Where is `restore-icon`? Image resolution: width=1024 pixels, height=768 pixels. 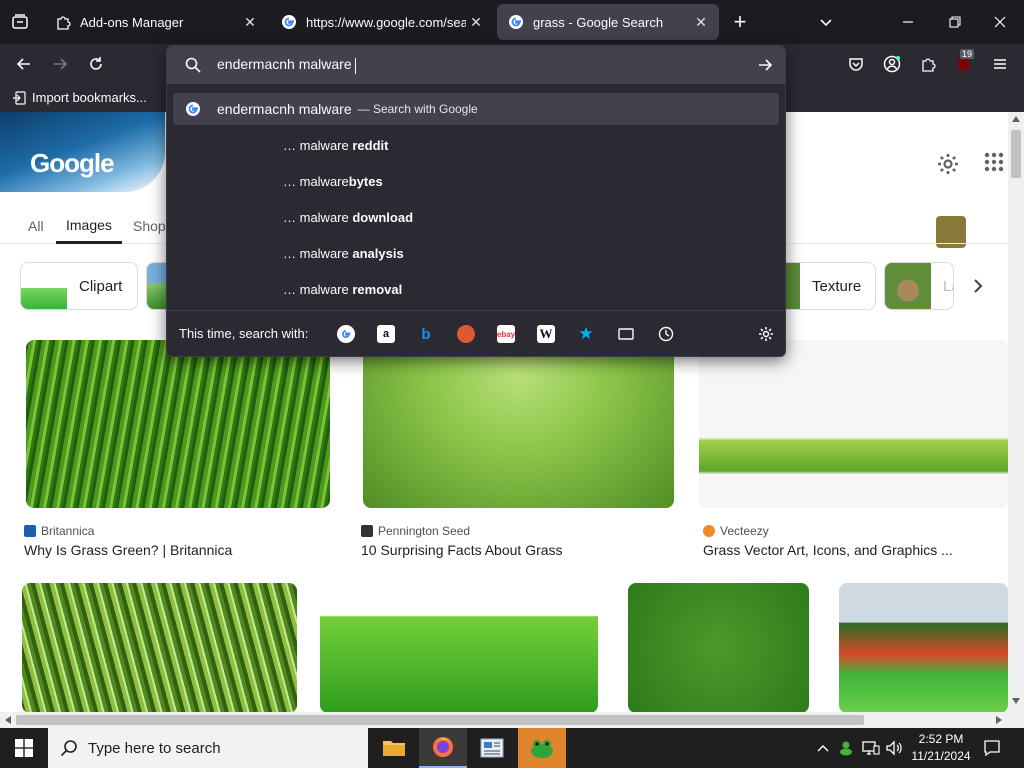
restore-icon is located at coordinates (955, 22).